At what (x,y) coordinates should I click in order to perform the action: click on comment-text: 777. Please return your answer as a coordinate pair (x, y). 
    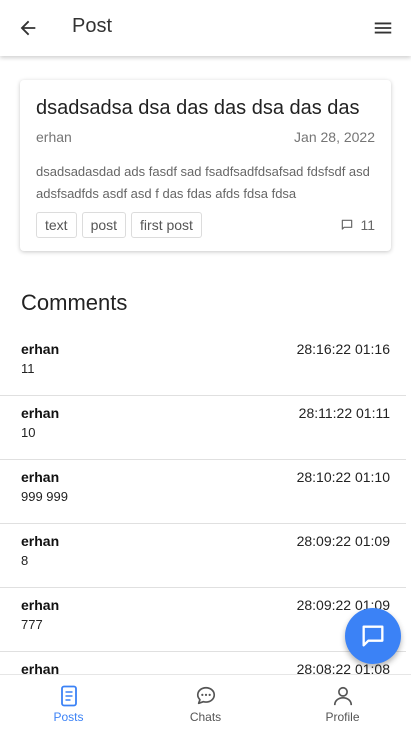
    Looking at the image, I should click on (32, 624).